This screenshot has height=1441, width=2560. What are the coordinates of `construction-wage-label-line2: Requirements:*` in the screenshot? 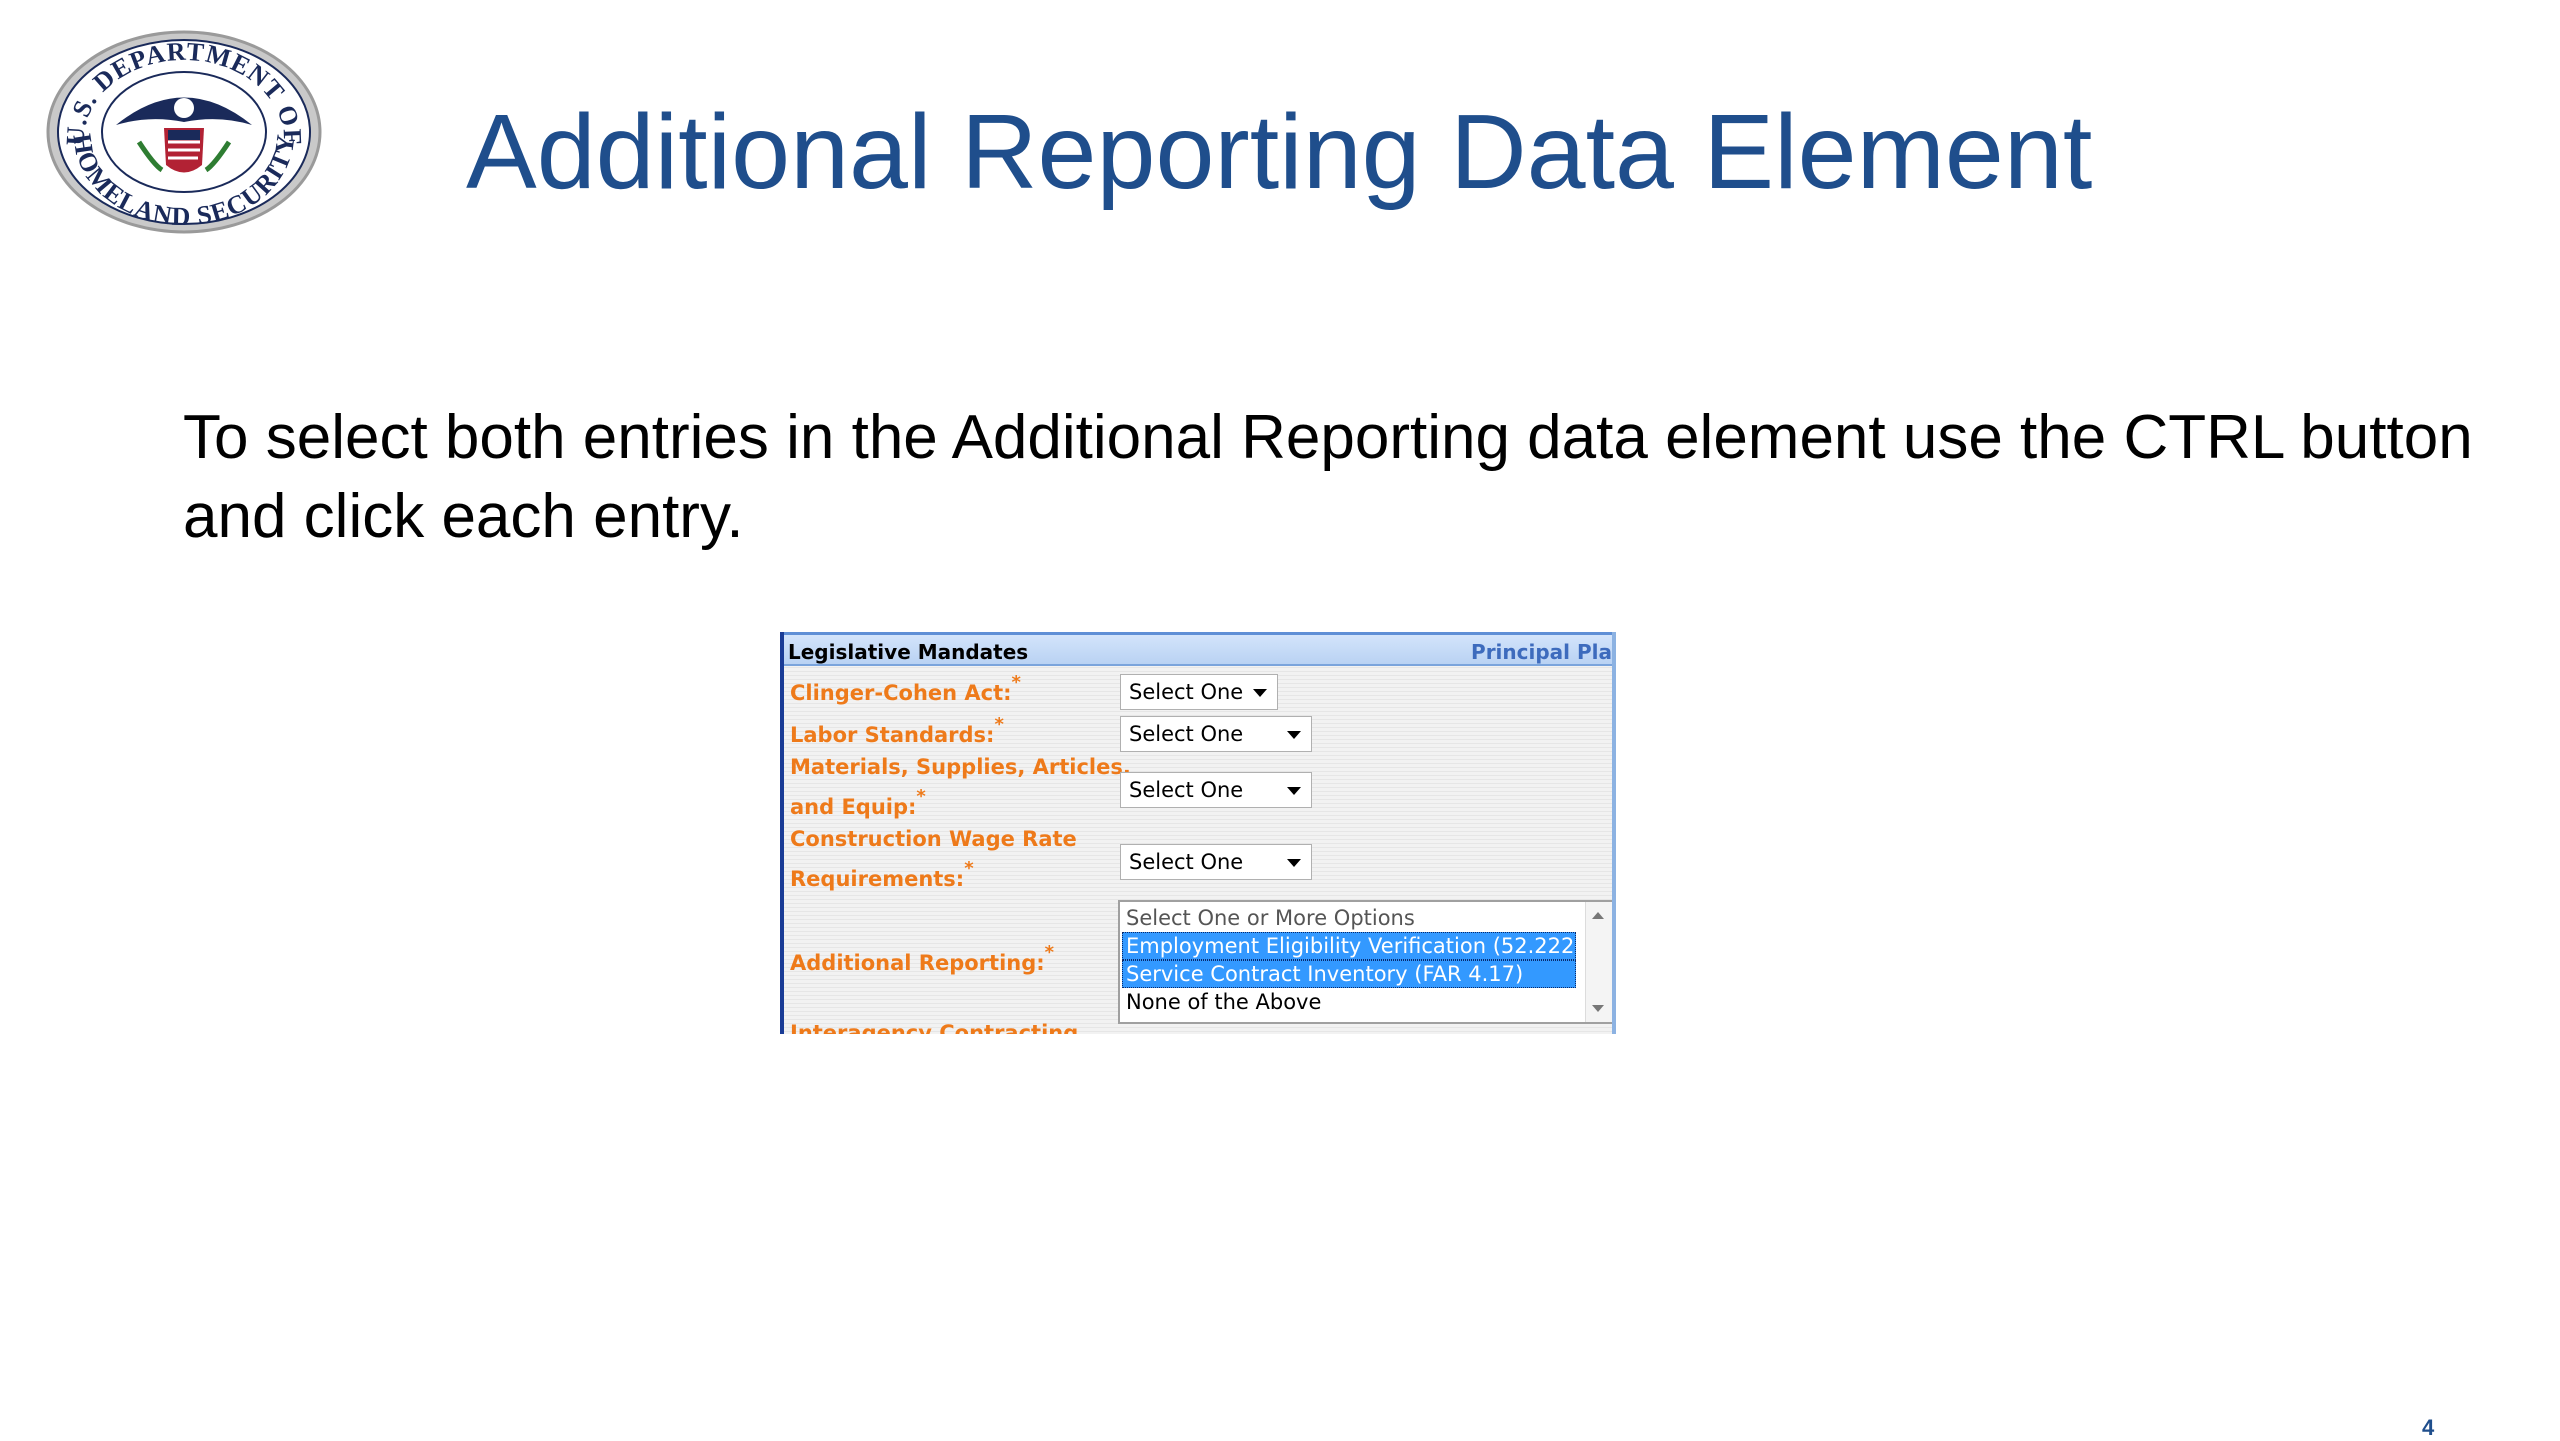 It's located at (882, 874).